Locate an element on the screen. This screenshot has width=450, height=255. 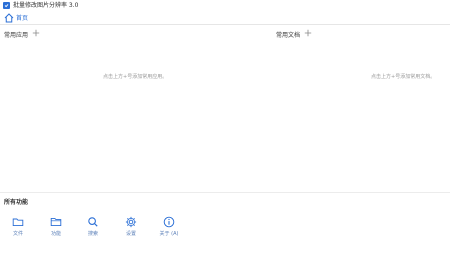
about-button: 关于 (A) is located at coordinates (169, 226).